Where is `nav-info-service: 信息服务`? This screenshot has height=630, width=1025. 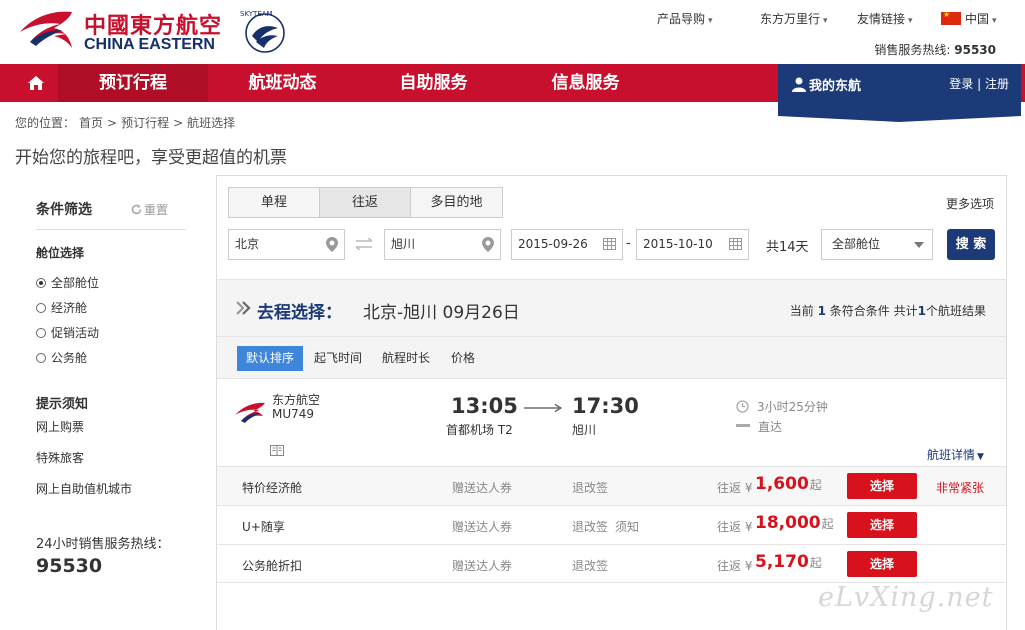
nav-info-service: 信息服务 is located at coordinates (585, 83).